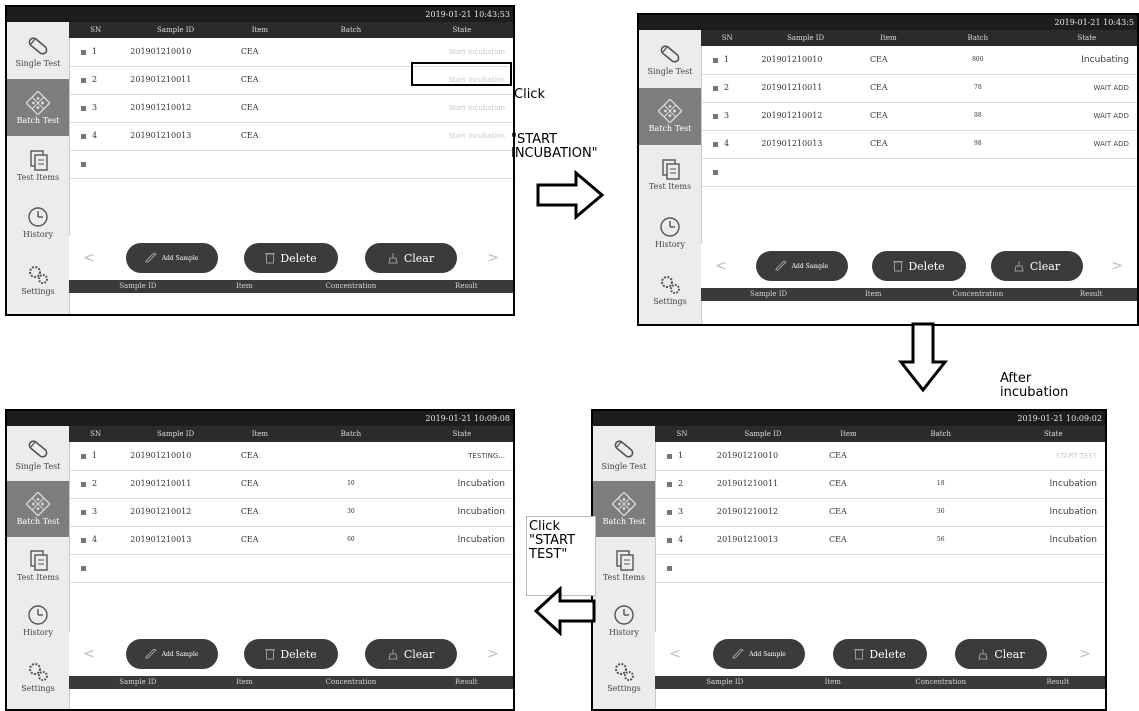 Image resolution: width=1139 pixels, height=711 pixels. What do you see at coordinates (291, 512) in the screenshot?
I see `table-row: 3 201901210012 CEA 30 Incubation` at bounding box center [291, 512].